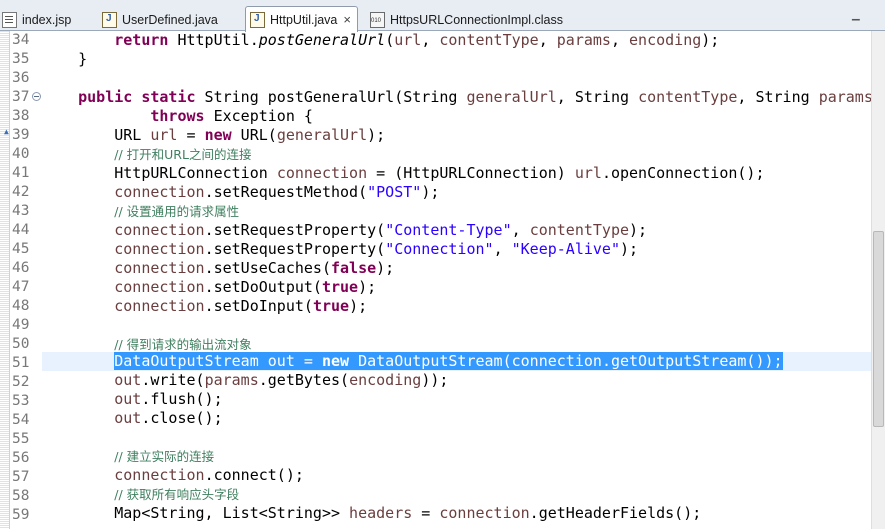 This screenshot has width=885, height=529. I want to click on line-number: 45, so click(21, 249).